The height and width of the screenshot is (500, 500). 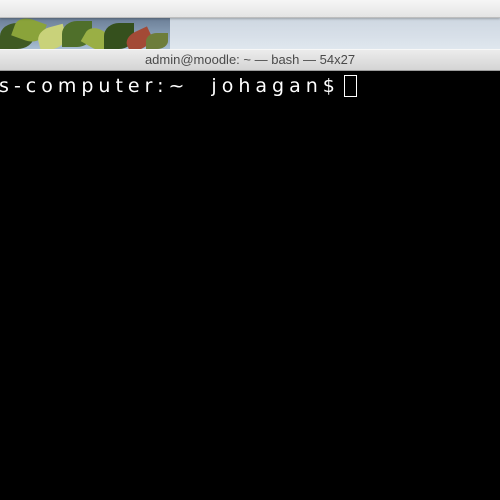 What do you see at coordinates (95, 86) in the screenshot?
I see `prompt-host: ns-computer:~` at bounding box center [95, 86].